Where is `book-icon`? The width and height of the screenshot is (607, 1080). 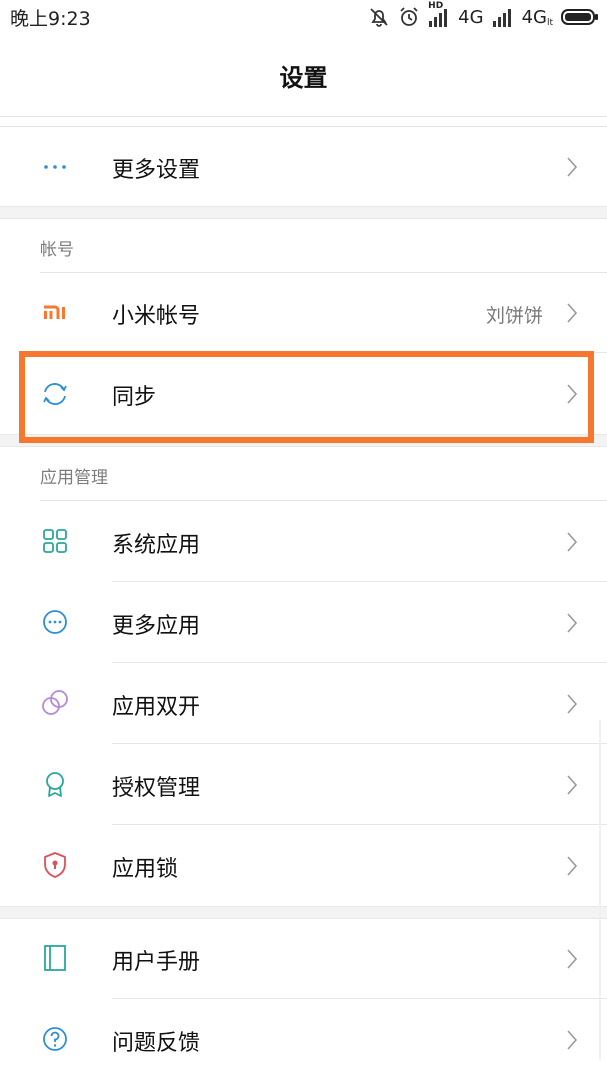 book-icon is located at coordinates (55, 958).